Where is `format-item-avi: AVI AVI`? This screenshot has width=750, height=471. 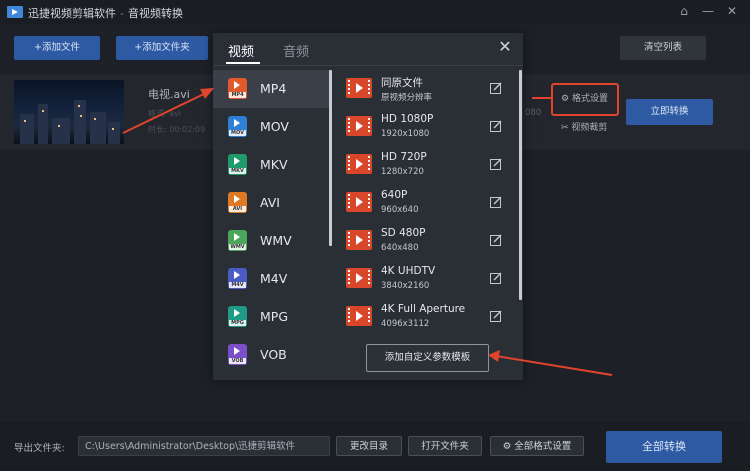 format-item-avi: AVI AVI is located at coordinates (272, 203).